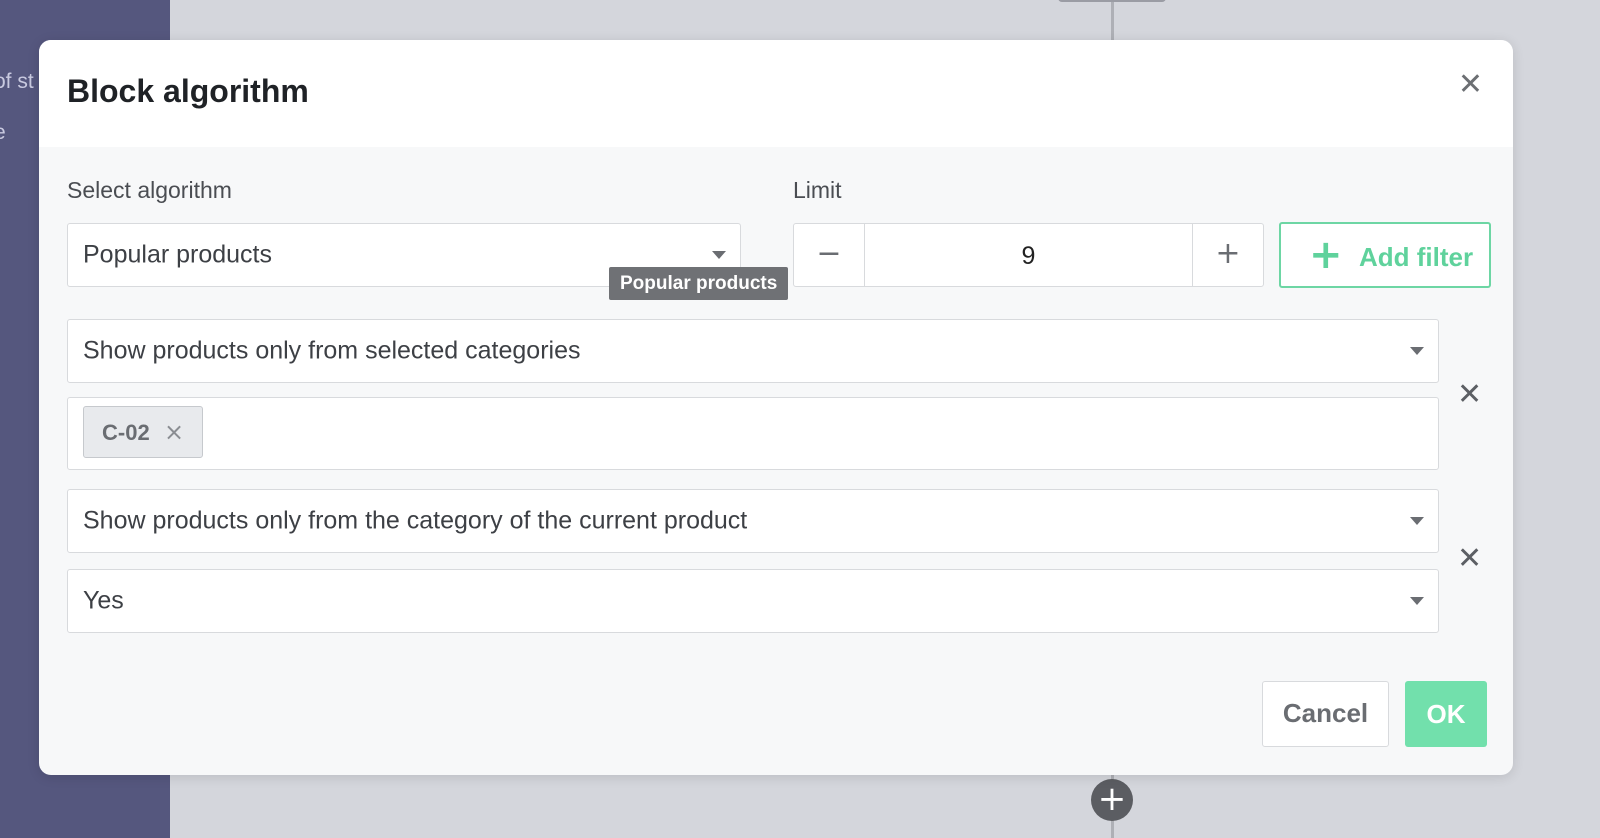  Describe the element at coordinates (753, 433) in the screenshot. I see `category-tags-input: C-02 ×` at that location.